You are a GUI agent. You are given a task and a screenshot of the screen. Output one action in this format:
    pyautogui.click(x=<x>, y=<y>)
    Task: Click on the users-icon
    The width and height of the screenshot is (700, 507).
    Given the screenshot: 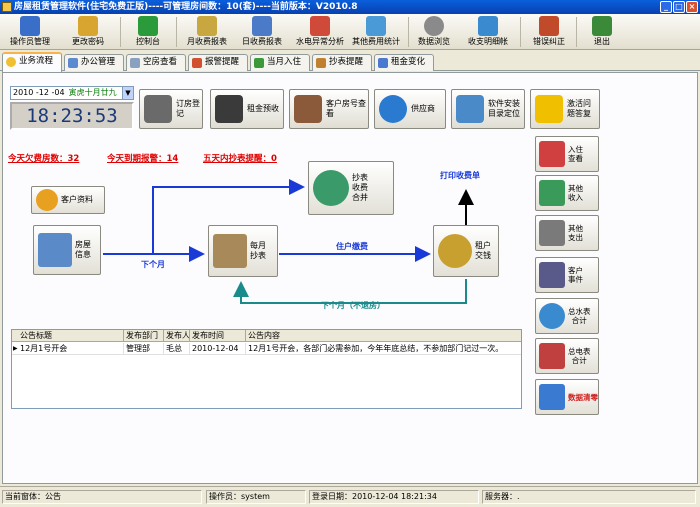 What is the action you would take?
    pyautogui.click(x=331, y=188)
    